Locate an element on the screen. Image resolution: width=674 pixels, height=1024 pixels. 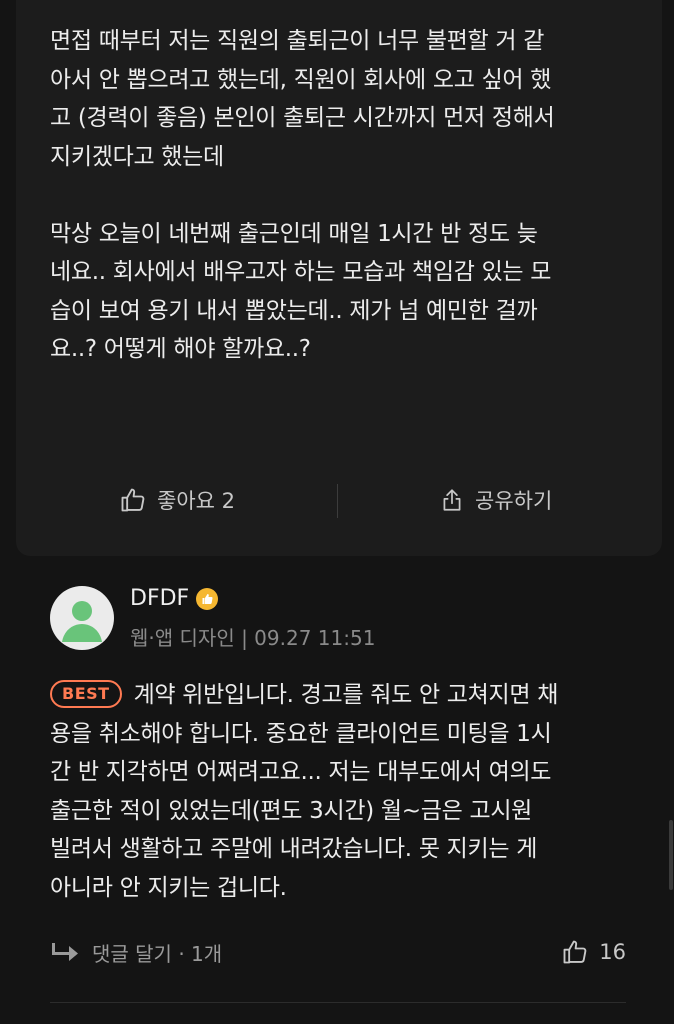
comment-like-button: 16 is located at coordinates (593, 952).